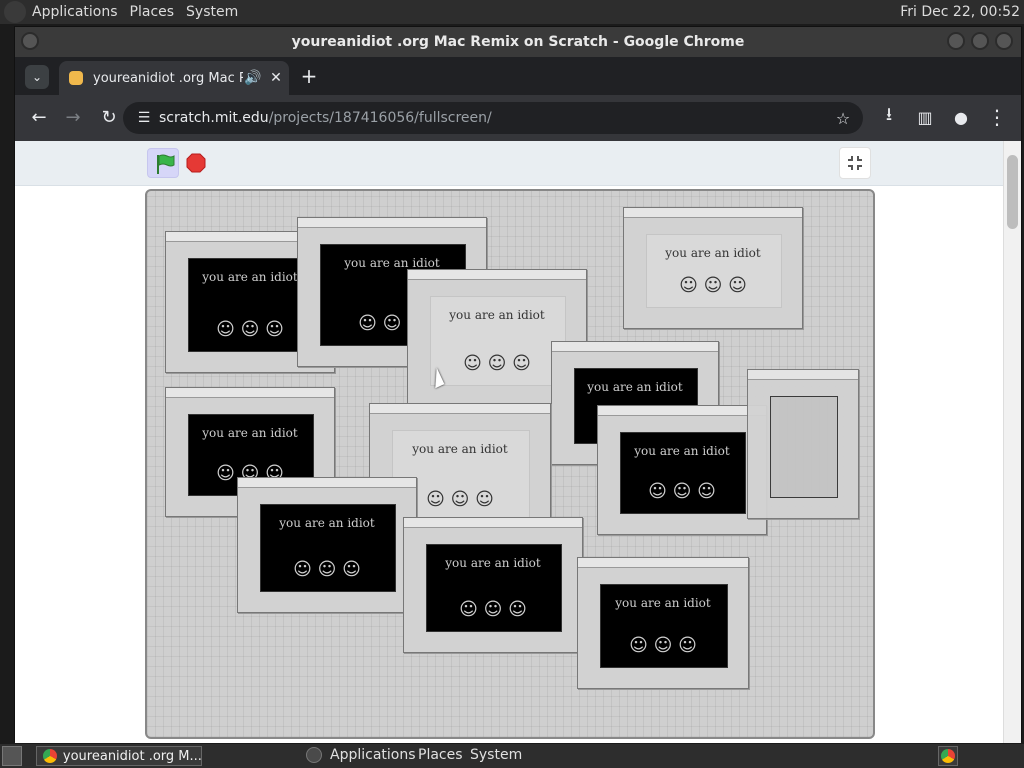 The width and height of the screenshot is (1024, 768). I want to click on bookmark-star-icon: ☆, so click(843, 118).